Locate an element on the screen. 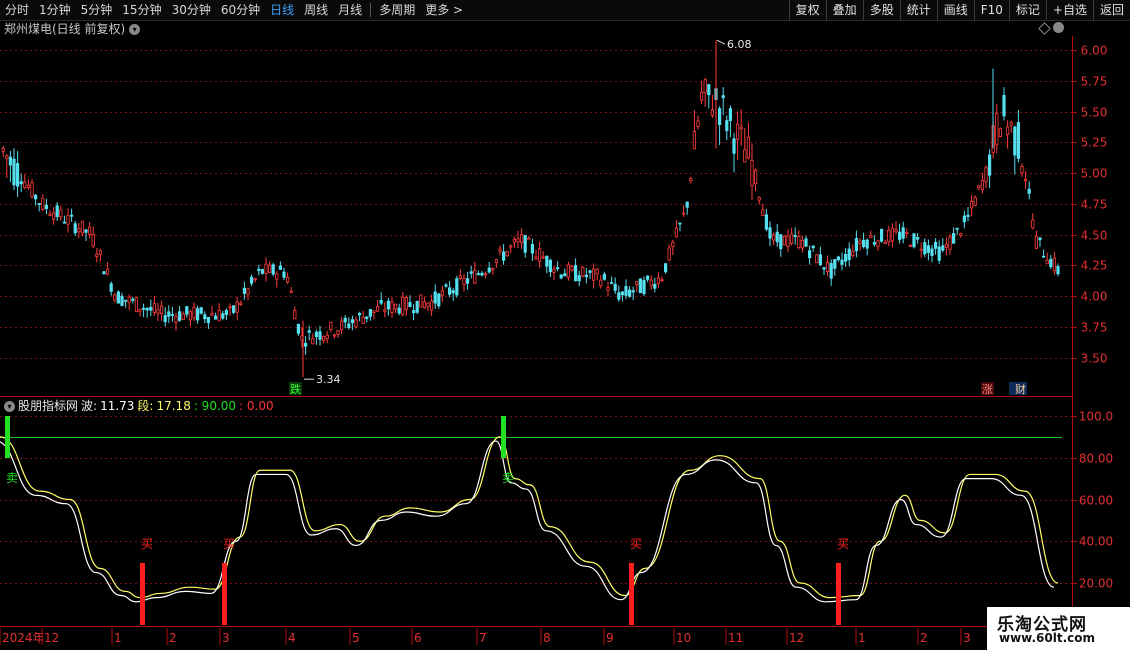 Image resolution: width=1130 pixels, height=650 pixels. sell-signal-bar is located at coordinates (7, 437).